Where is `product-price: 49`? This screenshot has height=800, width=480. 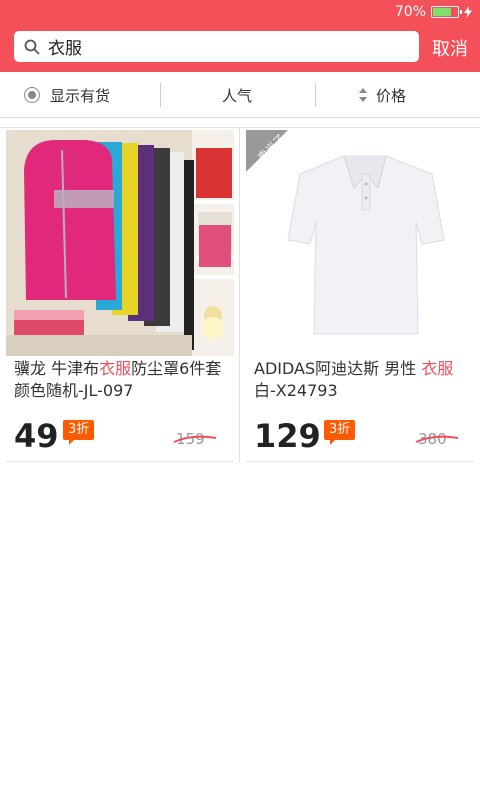 product-price: 49 is located at coordinates (36, 436).